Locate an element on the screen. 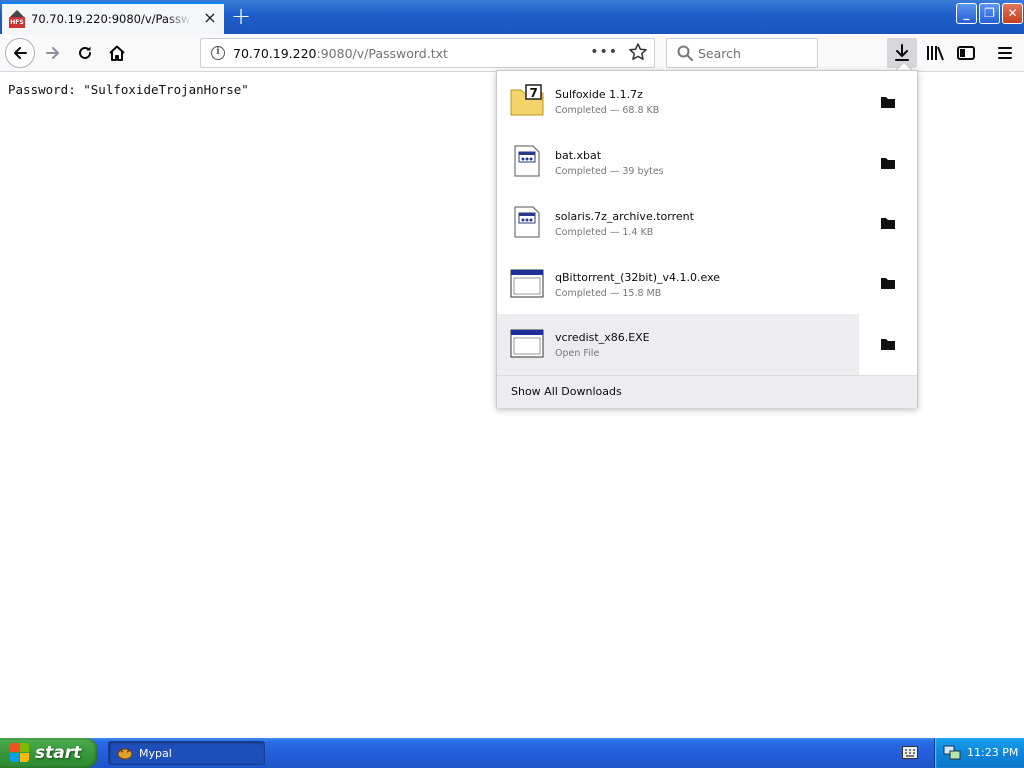 The width and height of the screenshot is (1024, 768). download-arrow-icon is located at coordinates (902, 52).